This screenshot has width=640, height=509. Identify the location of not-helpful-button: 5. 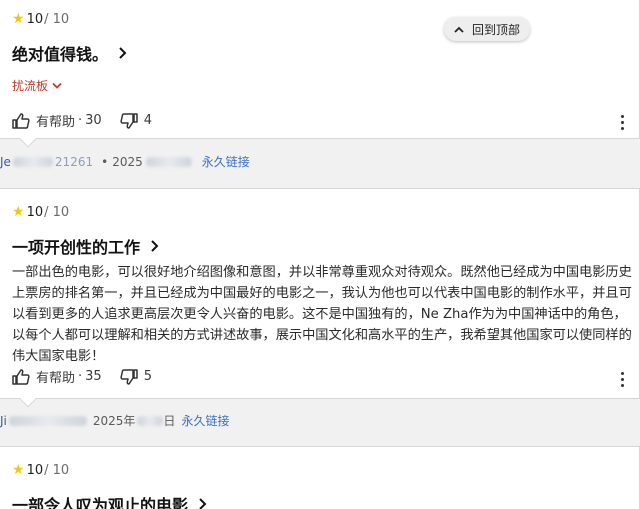
(136, 376).